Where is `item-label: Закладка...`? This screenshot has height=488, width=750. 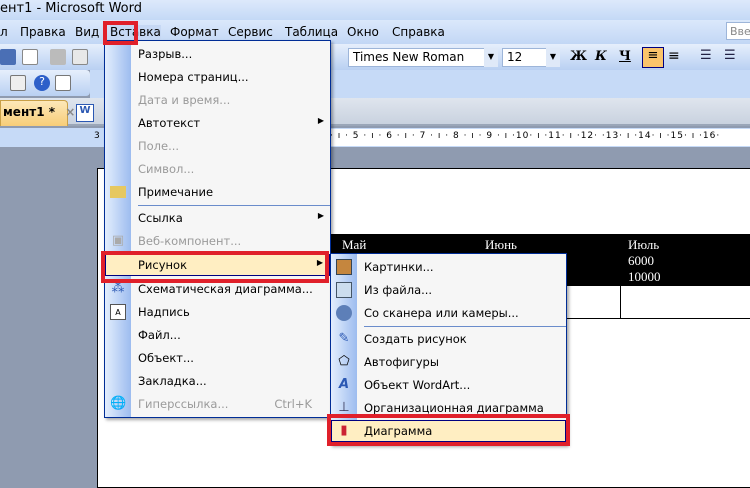 item-label: Закладка... is located at coordinates (172, 381).